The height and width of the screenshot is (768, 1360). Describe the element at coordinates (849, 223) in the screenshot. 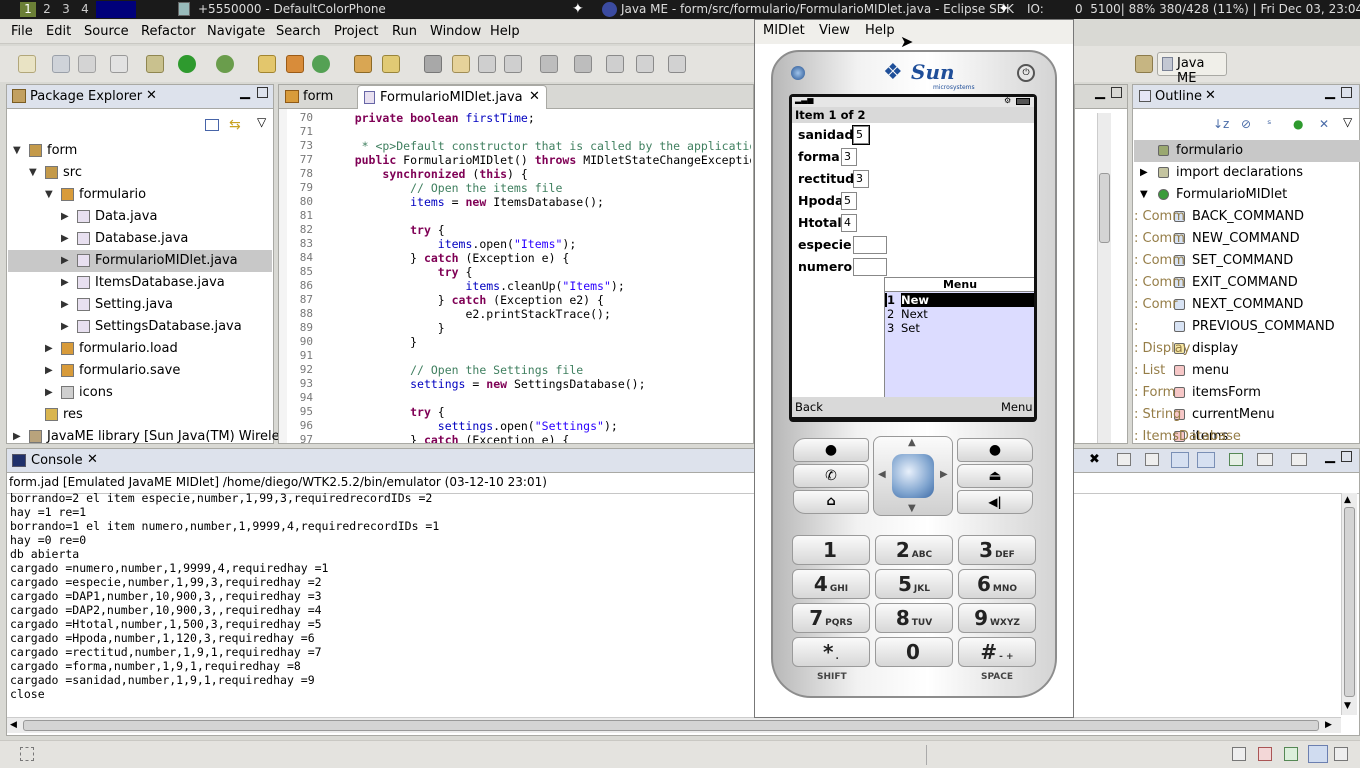

I see `form-field-input: 4` at that location.